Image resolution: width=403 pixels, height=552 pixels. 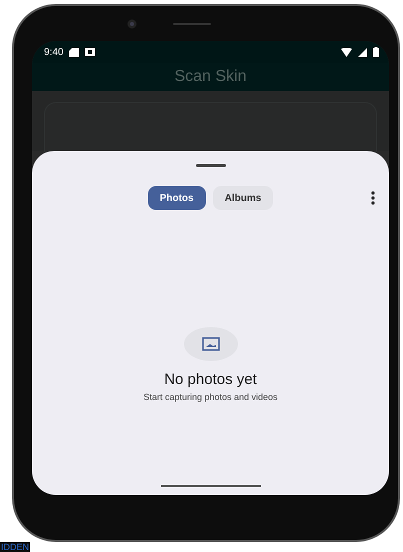 What do you see at coordinates (346, 52) in the screenshot?
I see `wifi-icon` at bounding box center [346, 52].